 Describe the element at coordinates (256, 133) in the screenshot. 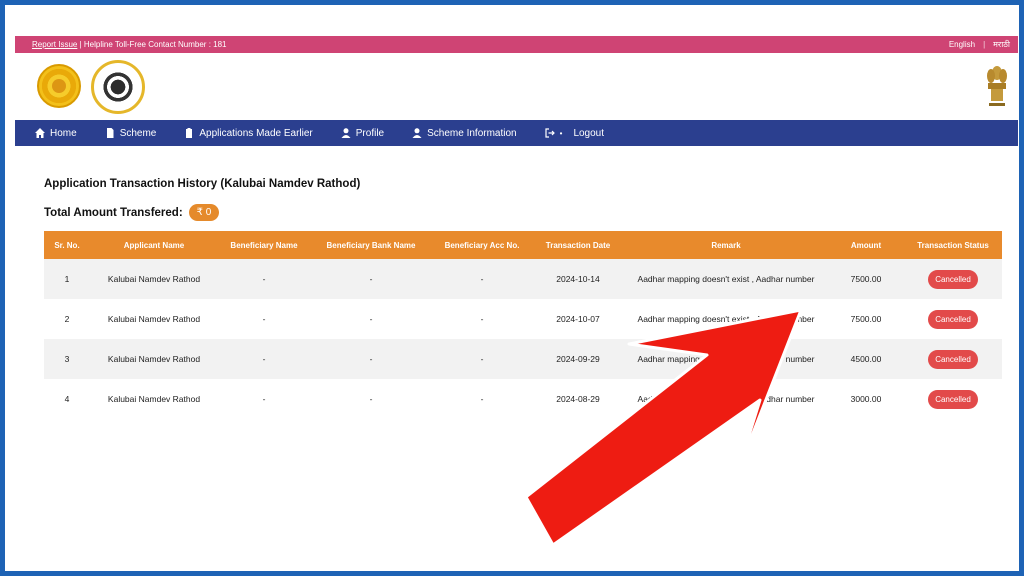

I see `nav-applications-label: Applications Made Earlier` at that location.